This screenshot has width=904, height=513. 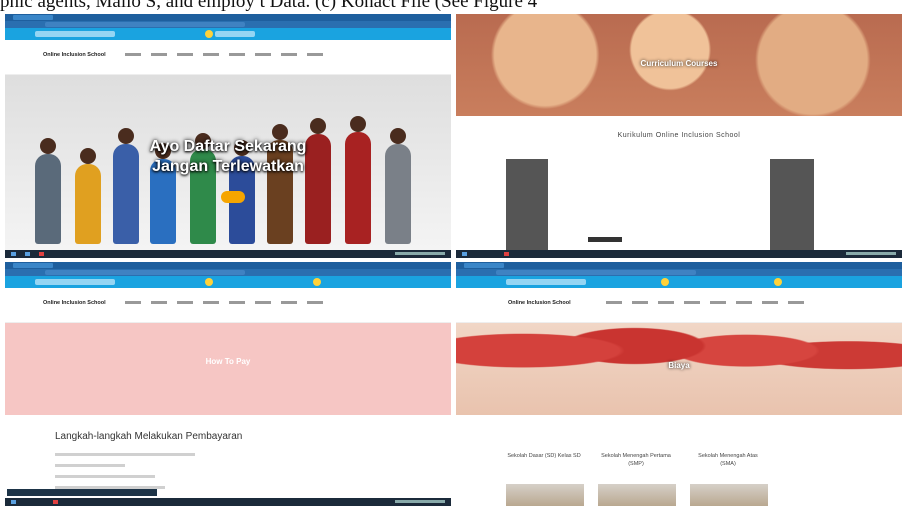 What do you see at coordinates (235, 34) in the screenshot?
I see `email-info` at bounding box center [235, 34].